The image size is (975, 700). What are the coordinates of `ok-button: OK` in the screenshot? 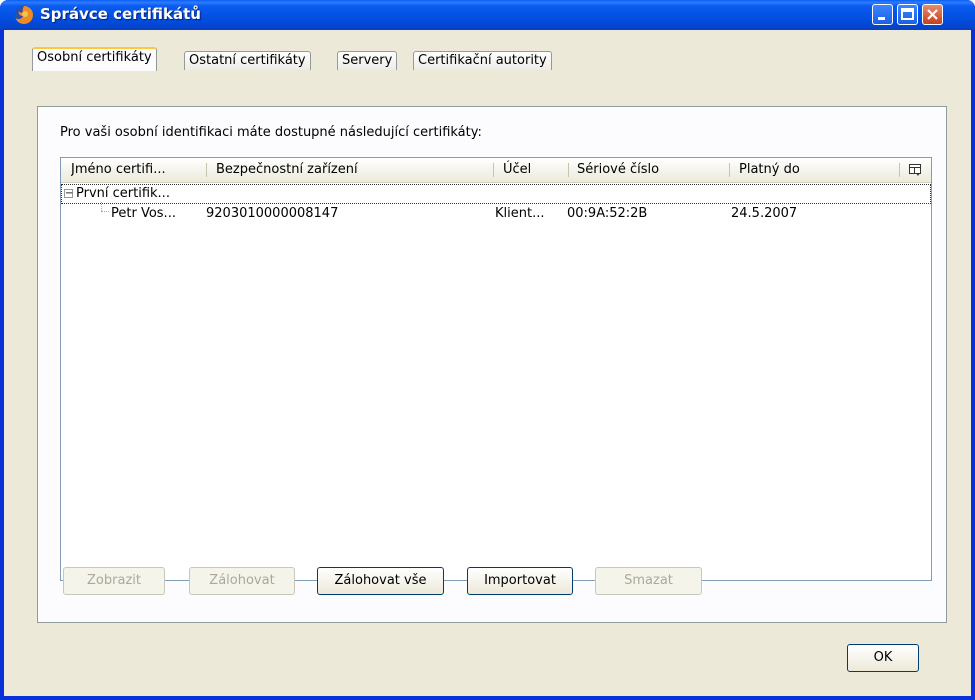 It's located at (883, 658).